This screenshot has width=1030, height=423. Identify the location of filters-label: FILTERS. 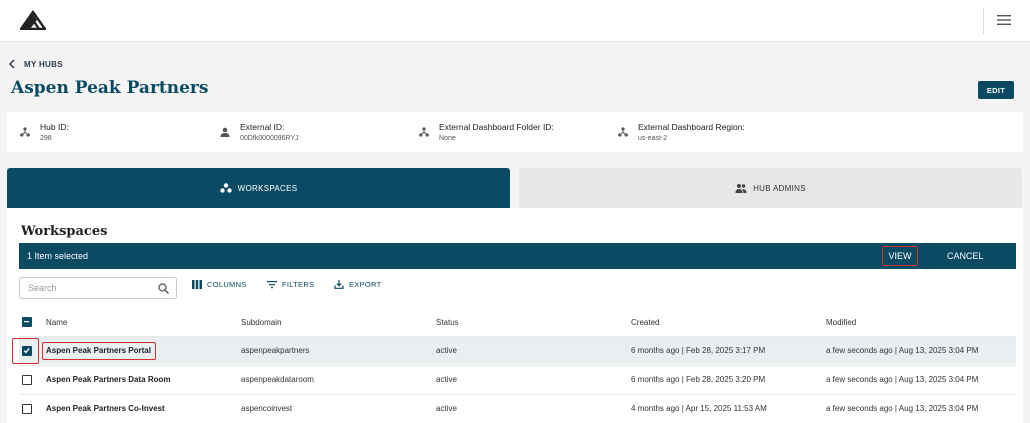
(298, 284).